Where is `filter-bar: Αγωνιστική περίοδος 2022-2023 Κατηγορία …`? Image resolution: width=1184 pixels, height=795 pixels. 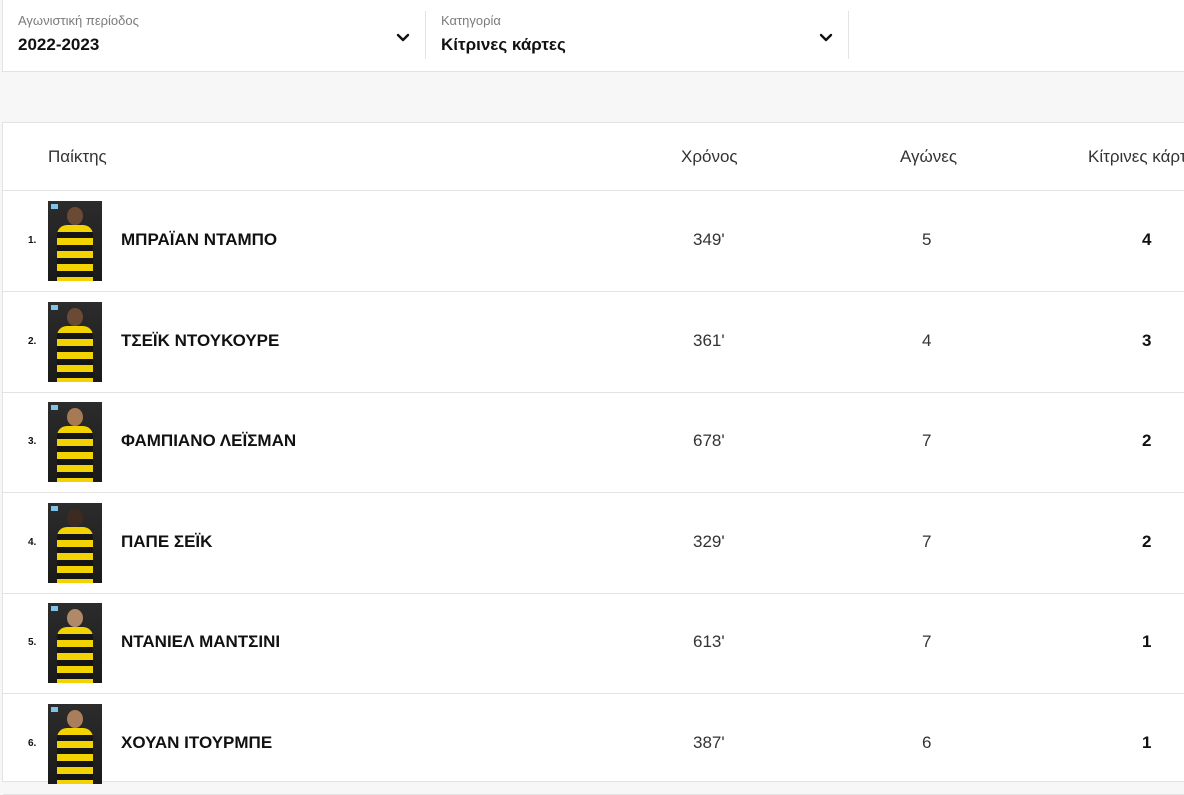
filter-bar: Αγωνιστική περίοδος 2022-2023 Κατηγορία … is located at coordinates (593, 36).